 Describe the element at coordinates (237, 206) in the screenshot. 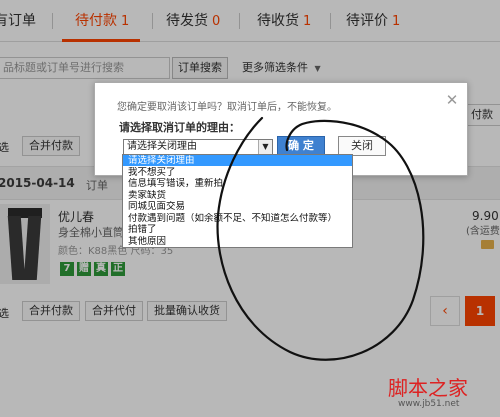

I see `reason-option-local-trade: 同城见面交易` at that location.